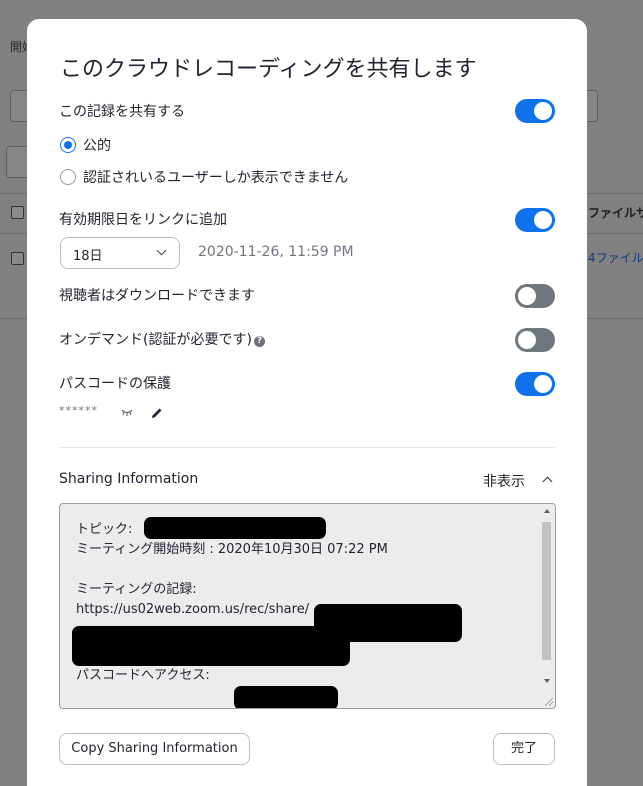 This screenshot has width=643, height=786. What do you see at coordinates (235, 528) in the screenshot?
I see `redaction-topic` at bounding box center [235, 528].